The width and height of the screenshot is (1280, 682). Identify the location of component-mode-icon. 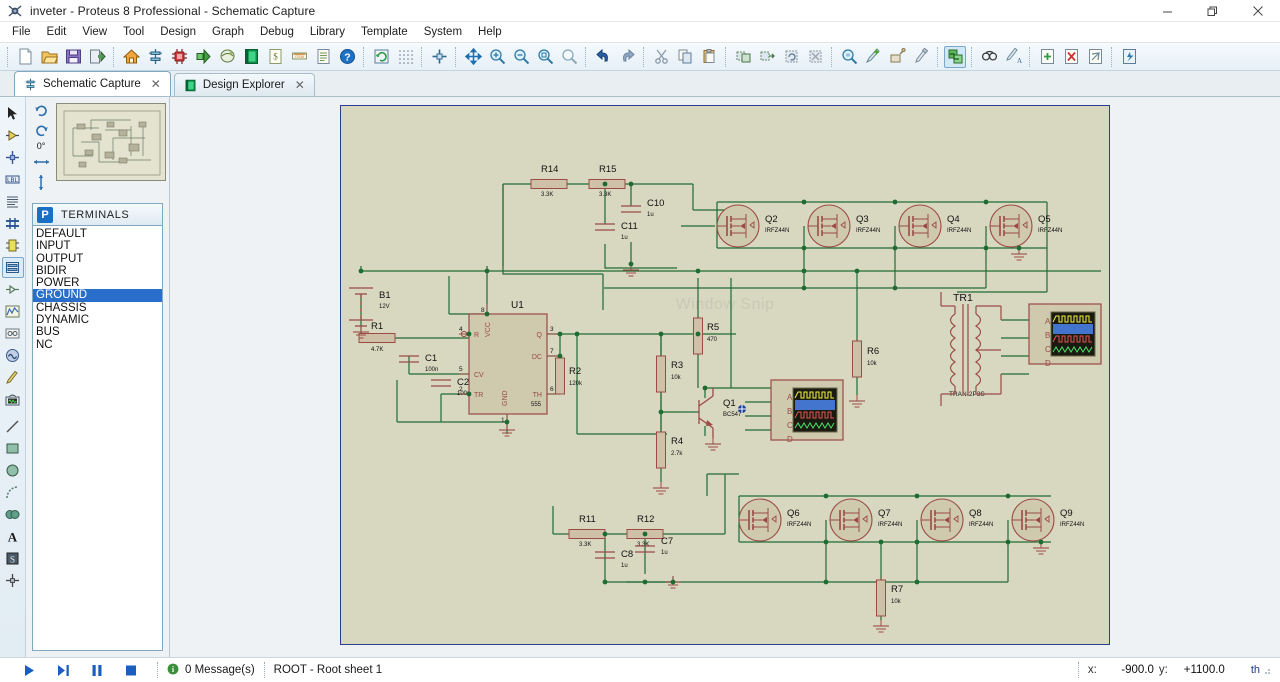
(13, 135).